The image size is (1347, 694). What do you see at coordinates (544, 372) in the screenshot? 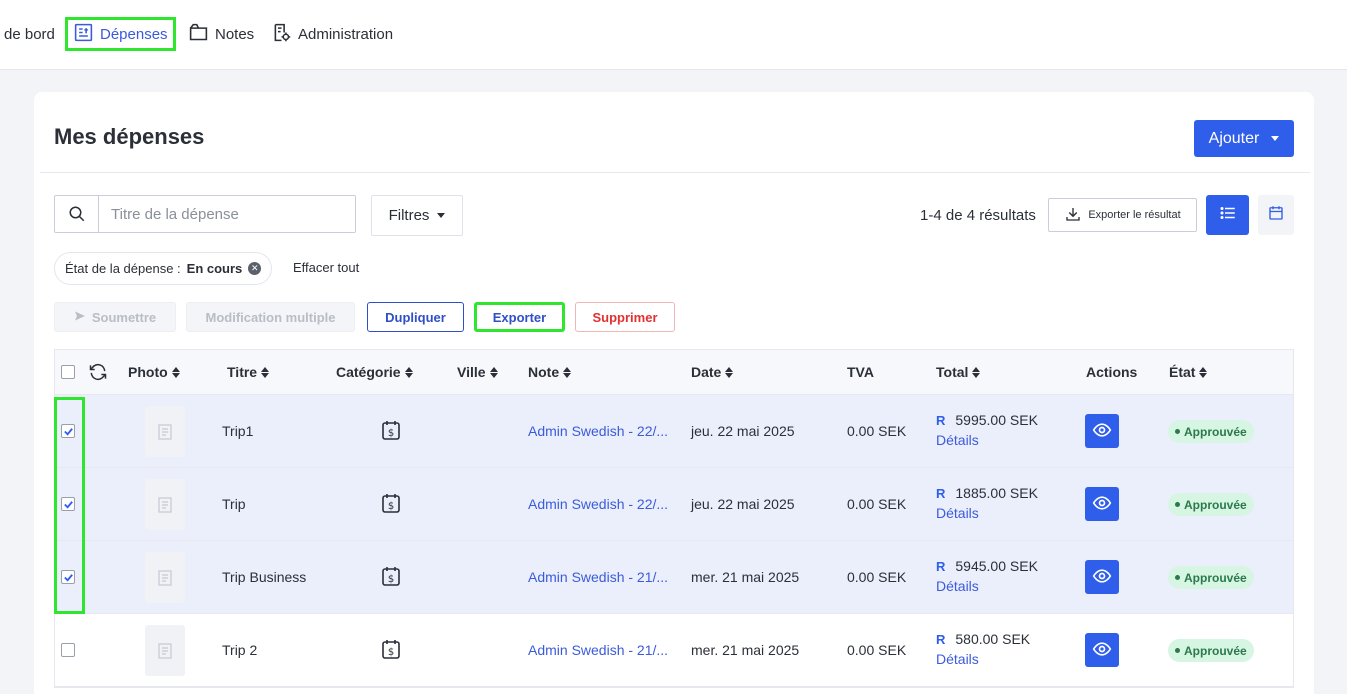
I see `column-header-label: Note` at bounding box center [544, 372].